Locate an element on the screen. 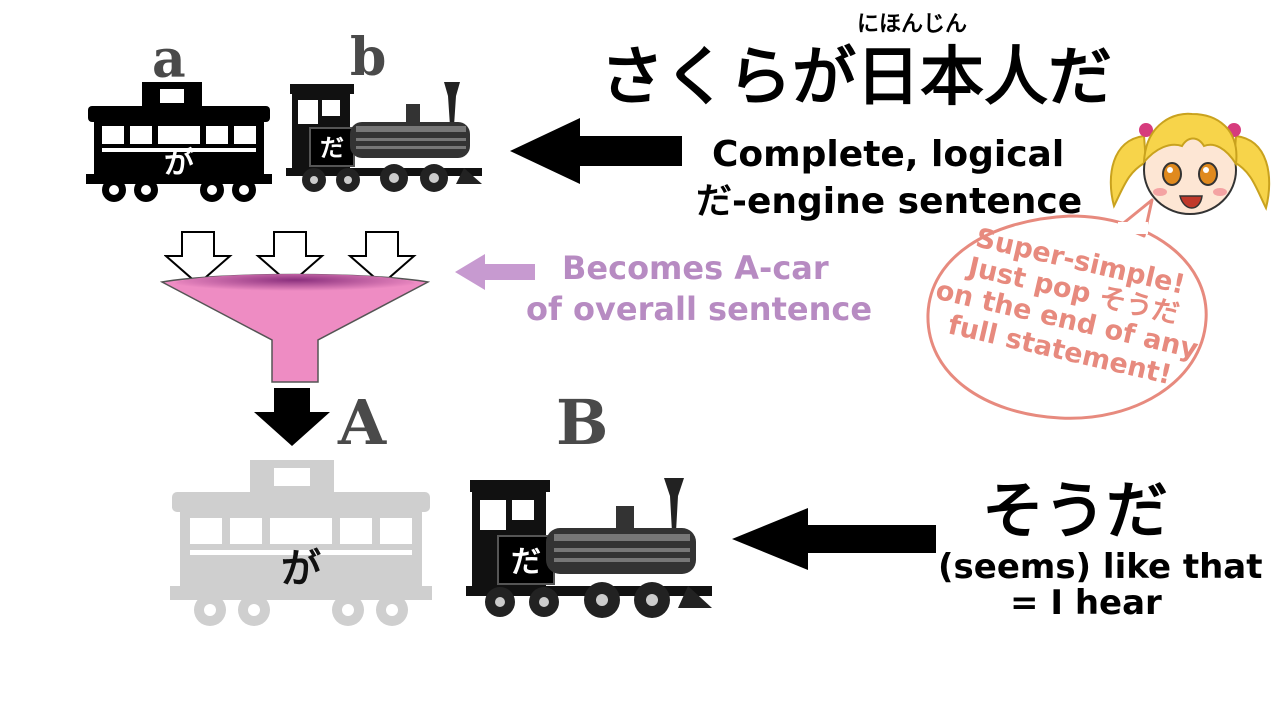  purple-left-arrow-icon is located at coordinates (495, 272).